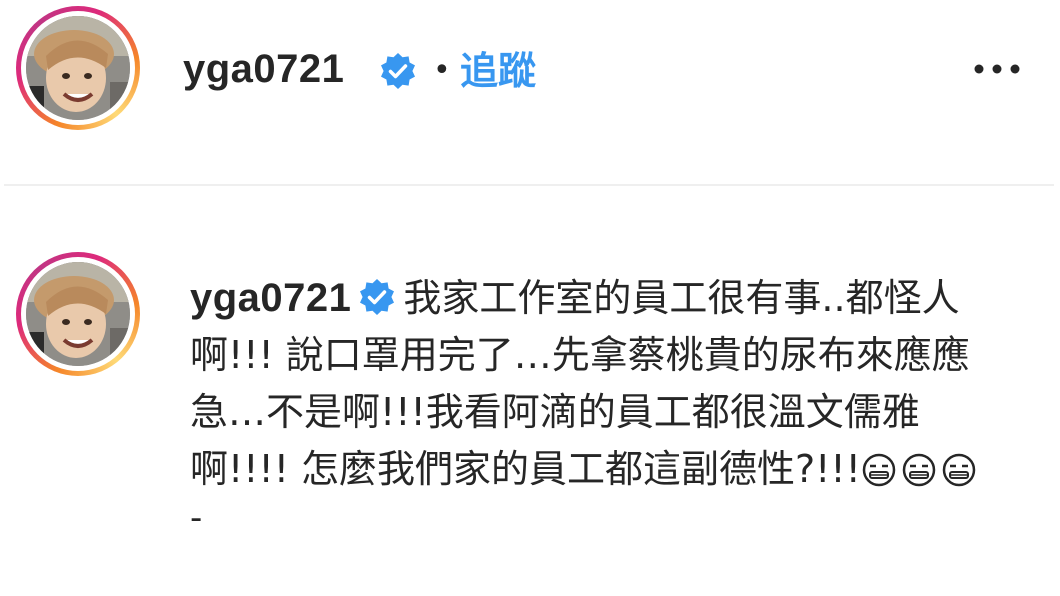  I want to click on comment-avatar-story-ring, so click(78, 314).